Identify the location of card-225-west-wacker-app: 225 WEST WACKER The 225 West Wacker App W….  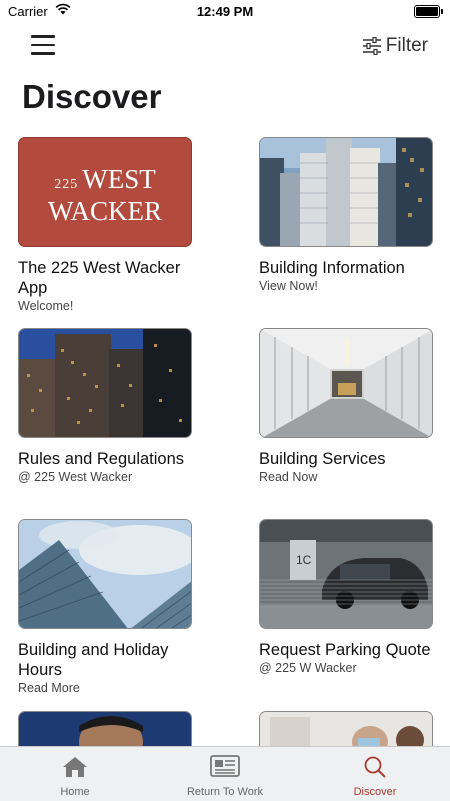
(105, 225).